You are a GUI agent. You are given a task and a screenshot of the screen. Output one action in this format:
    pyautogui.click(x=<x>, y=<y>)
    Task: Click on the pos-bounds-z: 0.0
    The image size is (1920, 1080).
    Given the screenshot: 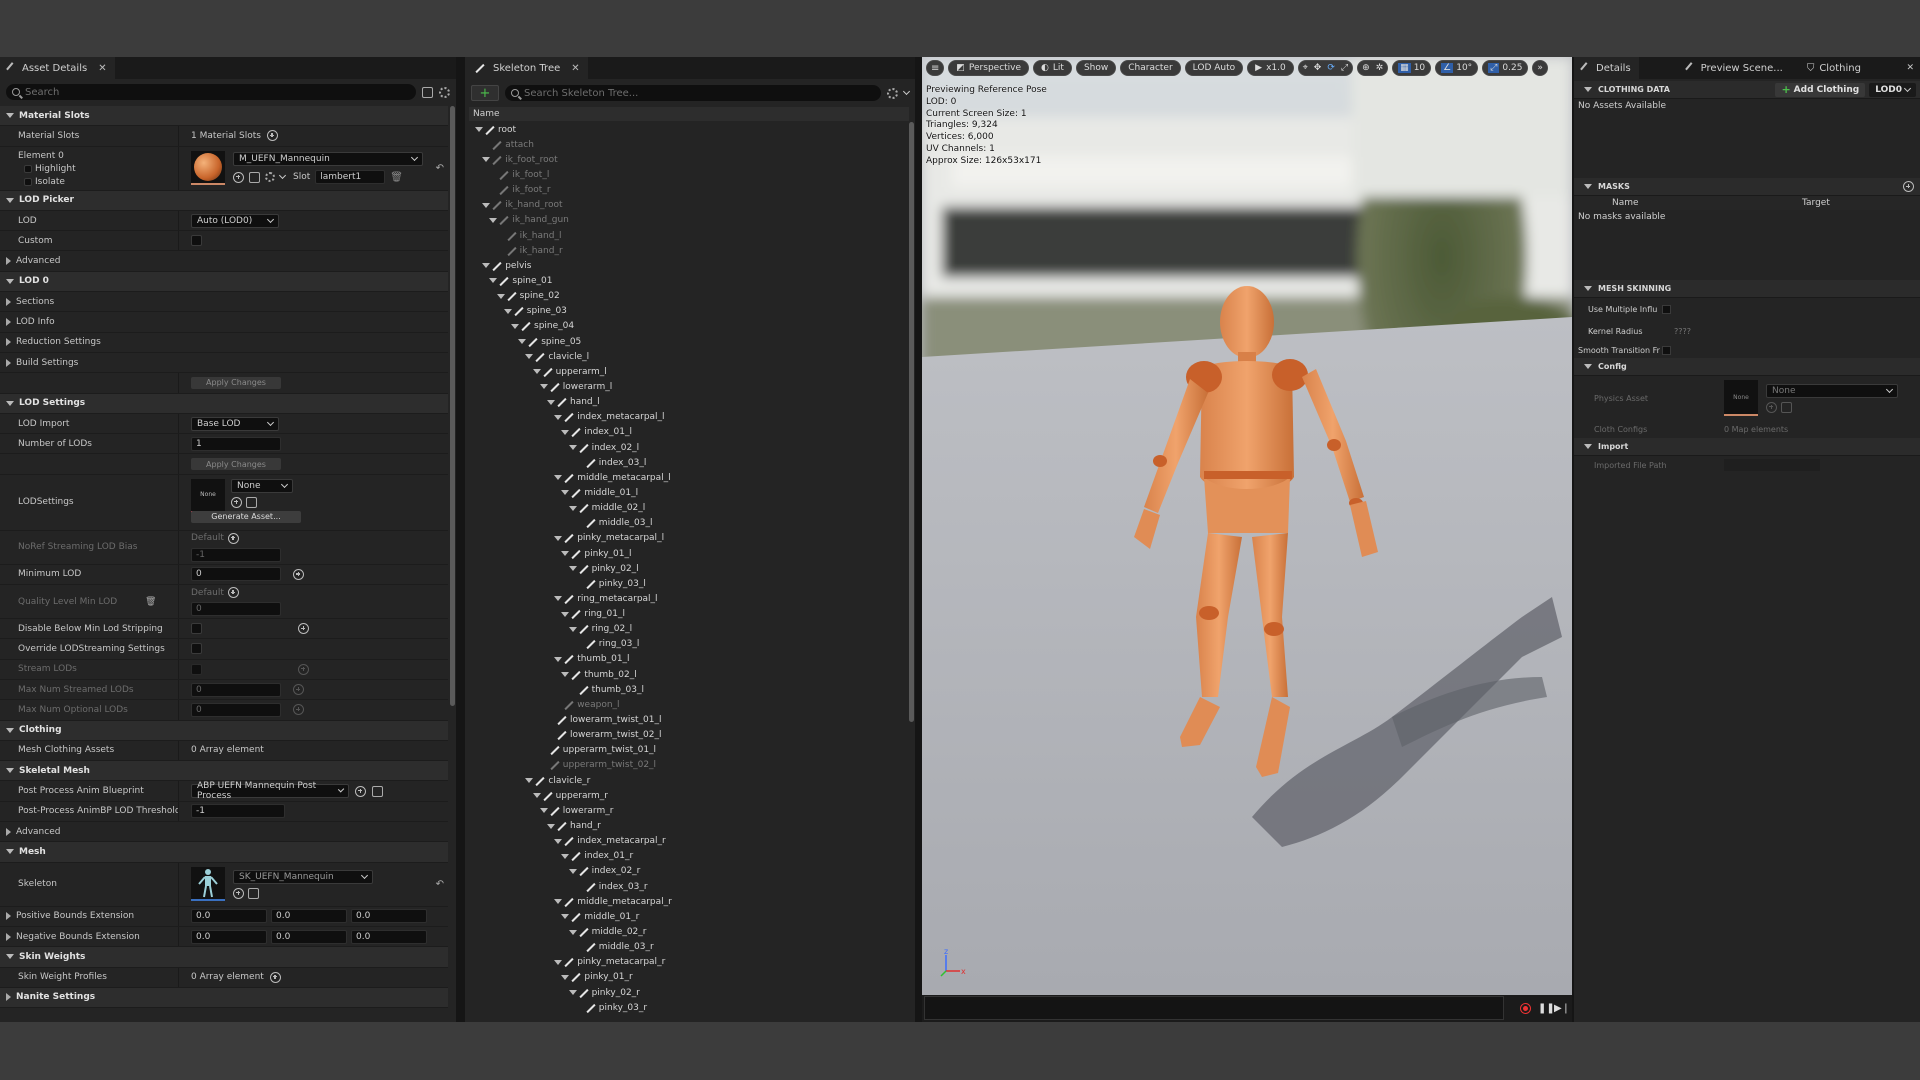 What is the action you would take?
    pyautogui.click(x=389, y=916)
    